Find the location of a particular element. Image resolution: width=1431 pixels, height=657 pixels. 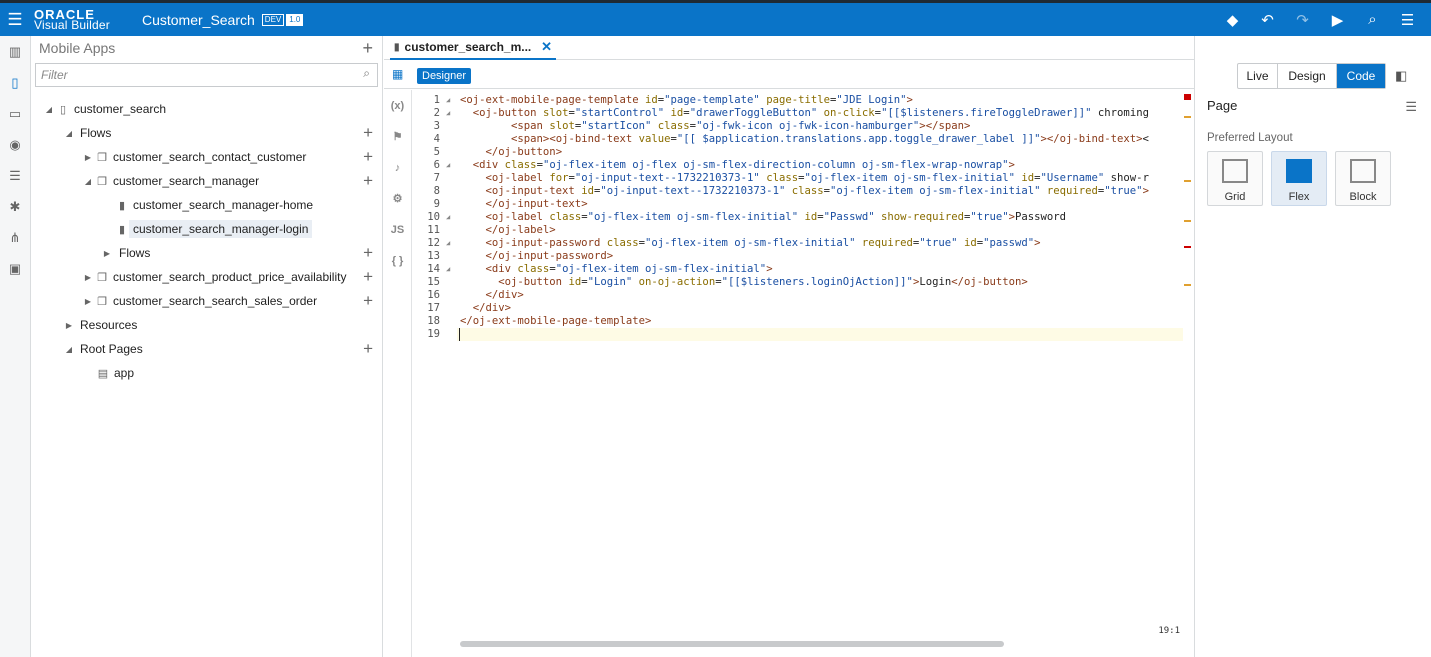

add-flow-button: + is located at coordinates (368, 133).